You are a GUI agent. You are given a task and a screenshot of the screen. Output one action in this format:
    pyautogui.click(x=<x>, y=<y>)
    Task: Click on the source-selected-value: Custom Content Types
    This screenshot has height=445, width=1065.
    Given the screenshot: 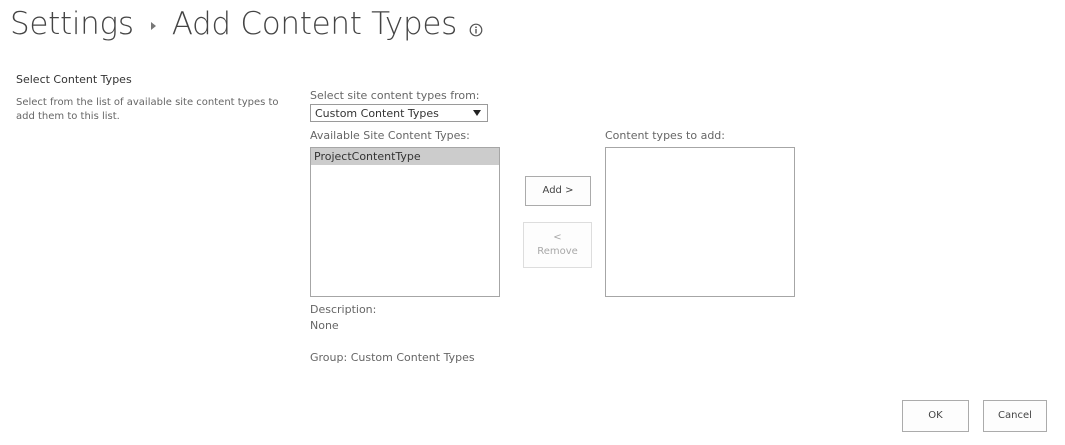 What is the action you would take?
    pyautogui.click(x=377, y=113)
    